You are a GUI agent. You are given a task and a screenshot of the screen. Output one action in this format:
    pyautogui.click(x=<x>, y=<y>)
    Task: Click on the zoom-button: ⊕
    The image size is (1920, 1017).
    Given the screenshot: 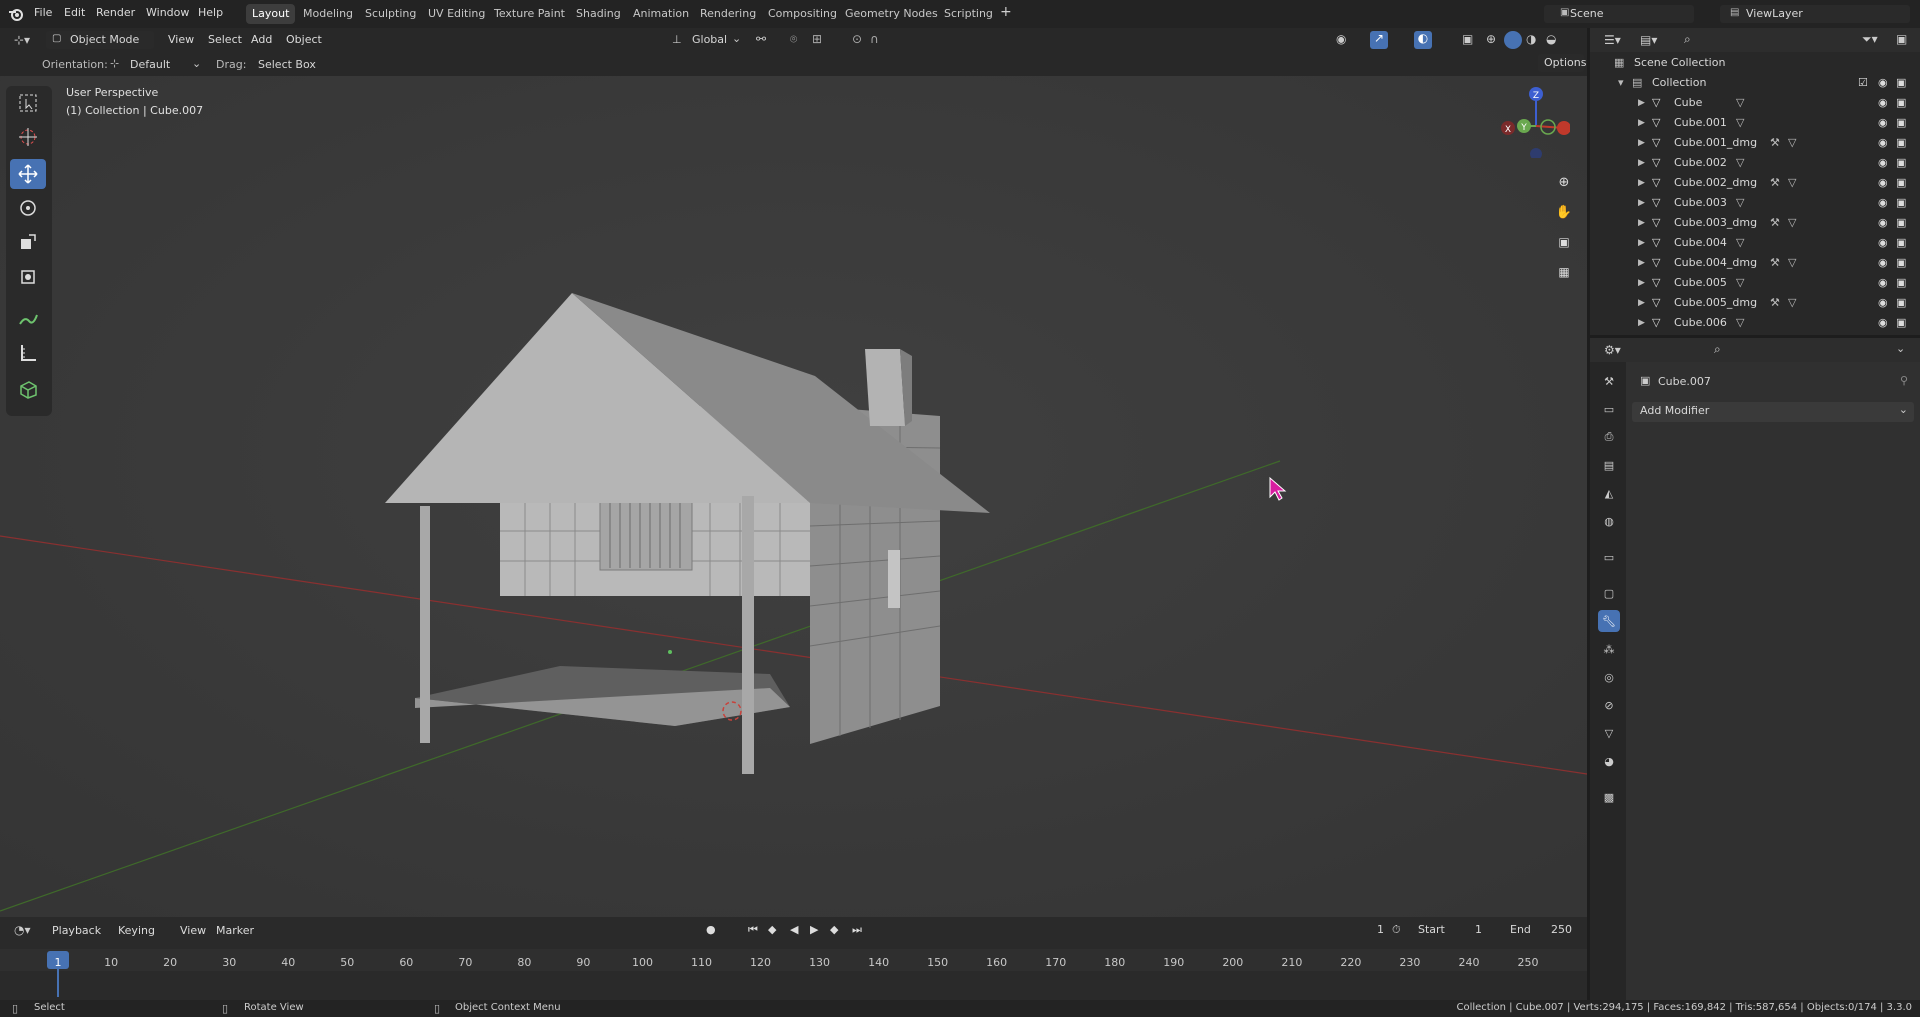 What is the action you would take?
    pyautogui.click(x=1564, y=182)
    